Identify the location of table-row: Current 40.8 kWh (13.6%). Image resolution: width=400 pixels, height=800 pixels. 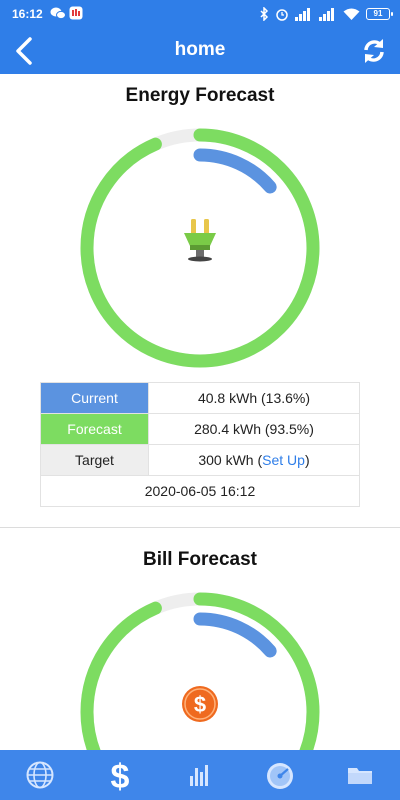
(200, 398).